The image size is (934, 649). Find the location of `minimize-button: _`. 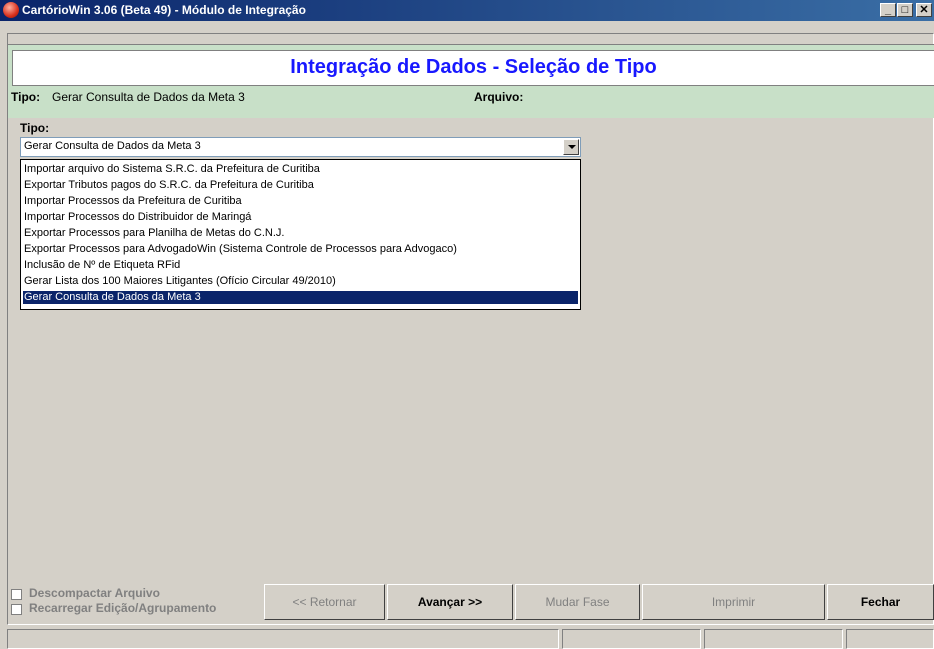

minimize-button: _ is located at coordinates (888, 10).